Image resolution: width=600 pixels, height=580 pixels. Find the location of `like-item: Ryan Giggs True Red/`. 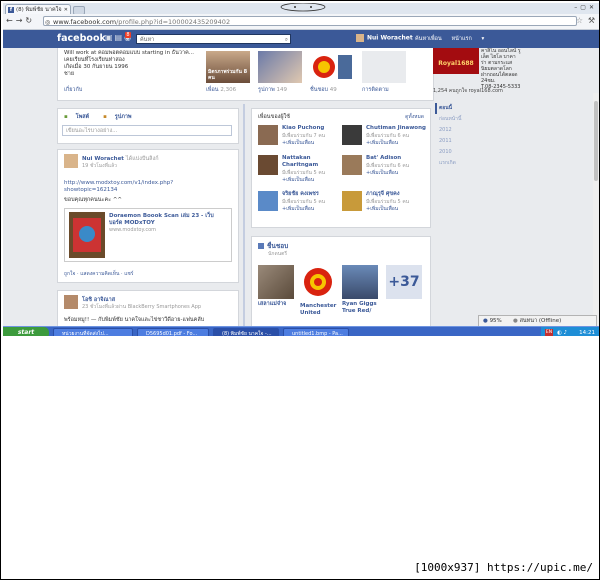

like-item: Ryan Giggs True Red/ is located at coordinates (361, 290).